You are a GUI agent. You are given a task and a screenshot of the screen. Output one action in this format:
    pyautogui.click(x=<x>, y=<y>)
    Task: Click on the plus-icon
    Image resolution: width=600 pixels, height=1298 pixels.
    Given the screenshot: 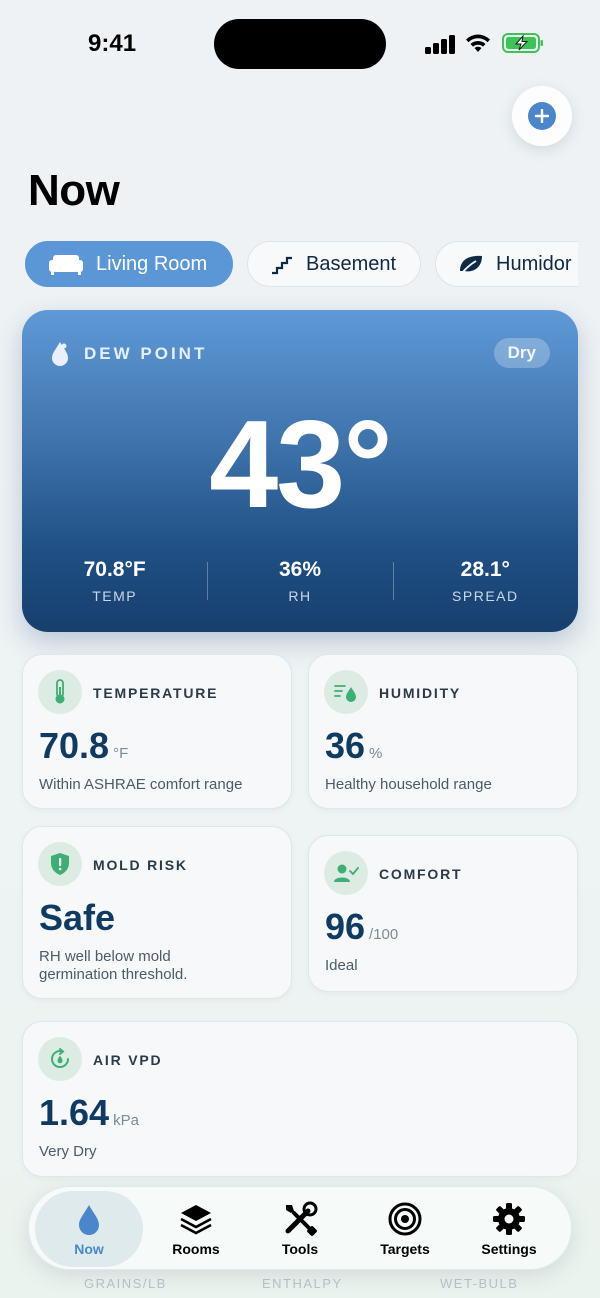 What is the action you would take?
    pyautogui.click(x=542, y=116)
    